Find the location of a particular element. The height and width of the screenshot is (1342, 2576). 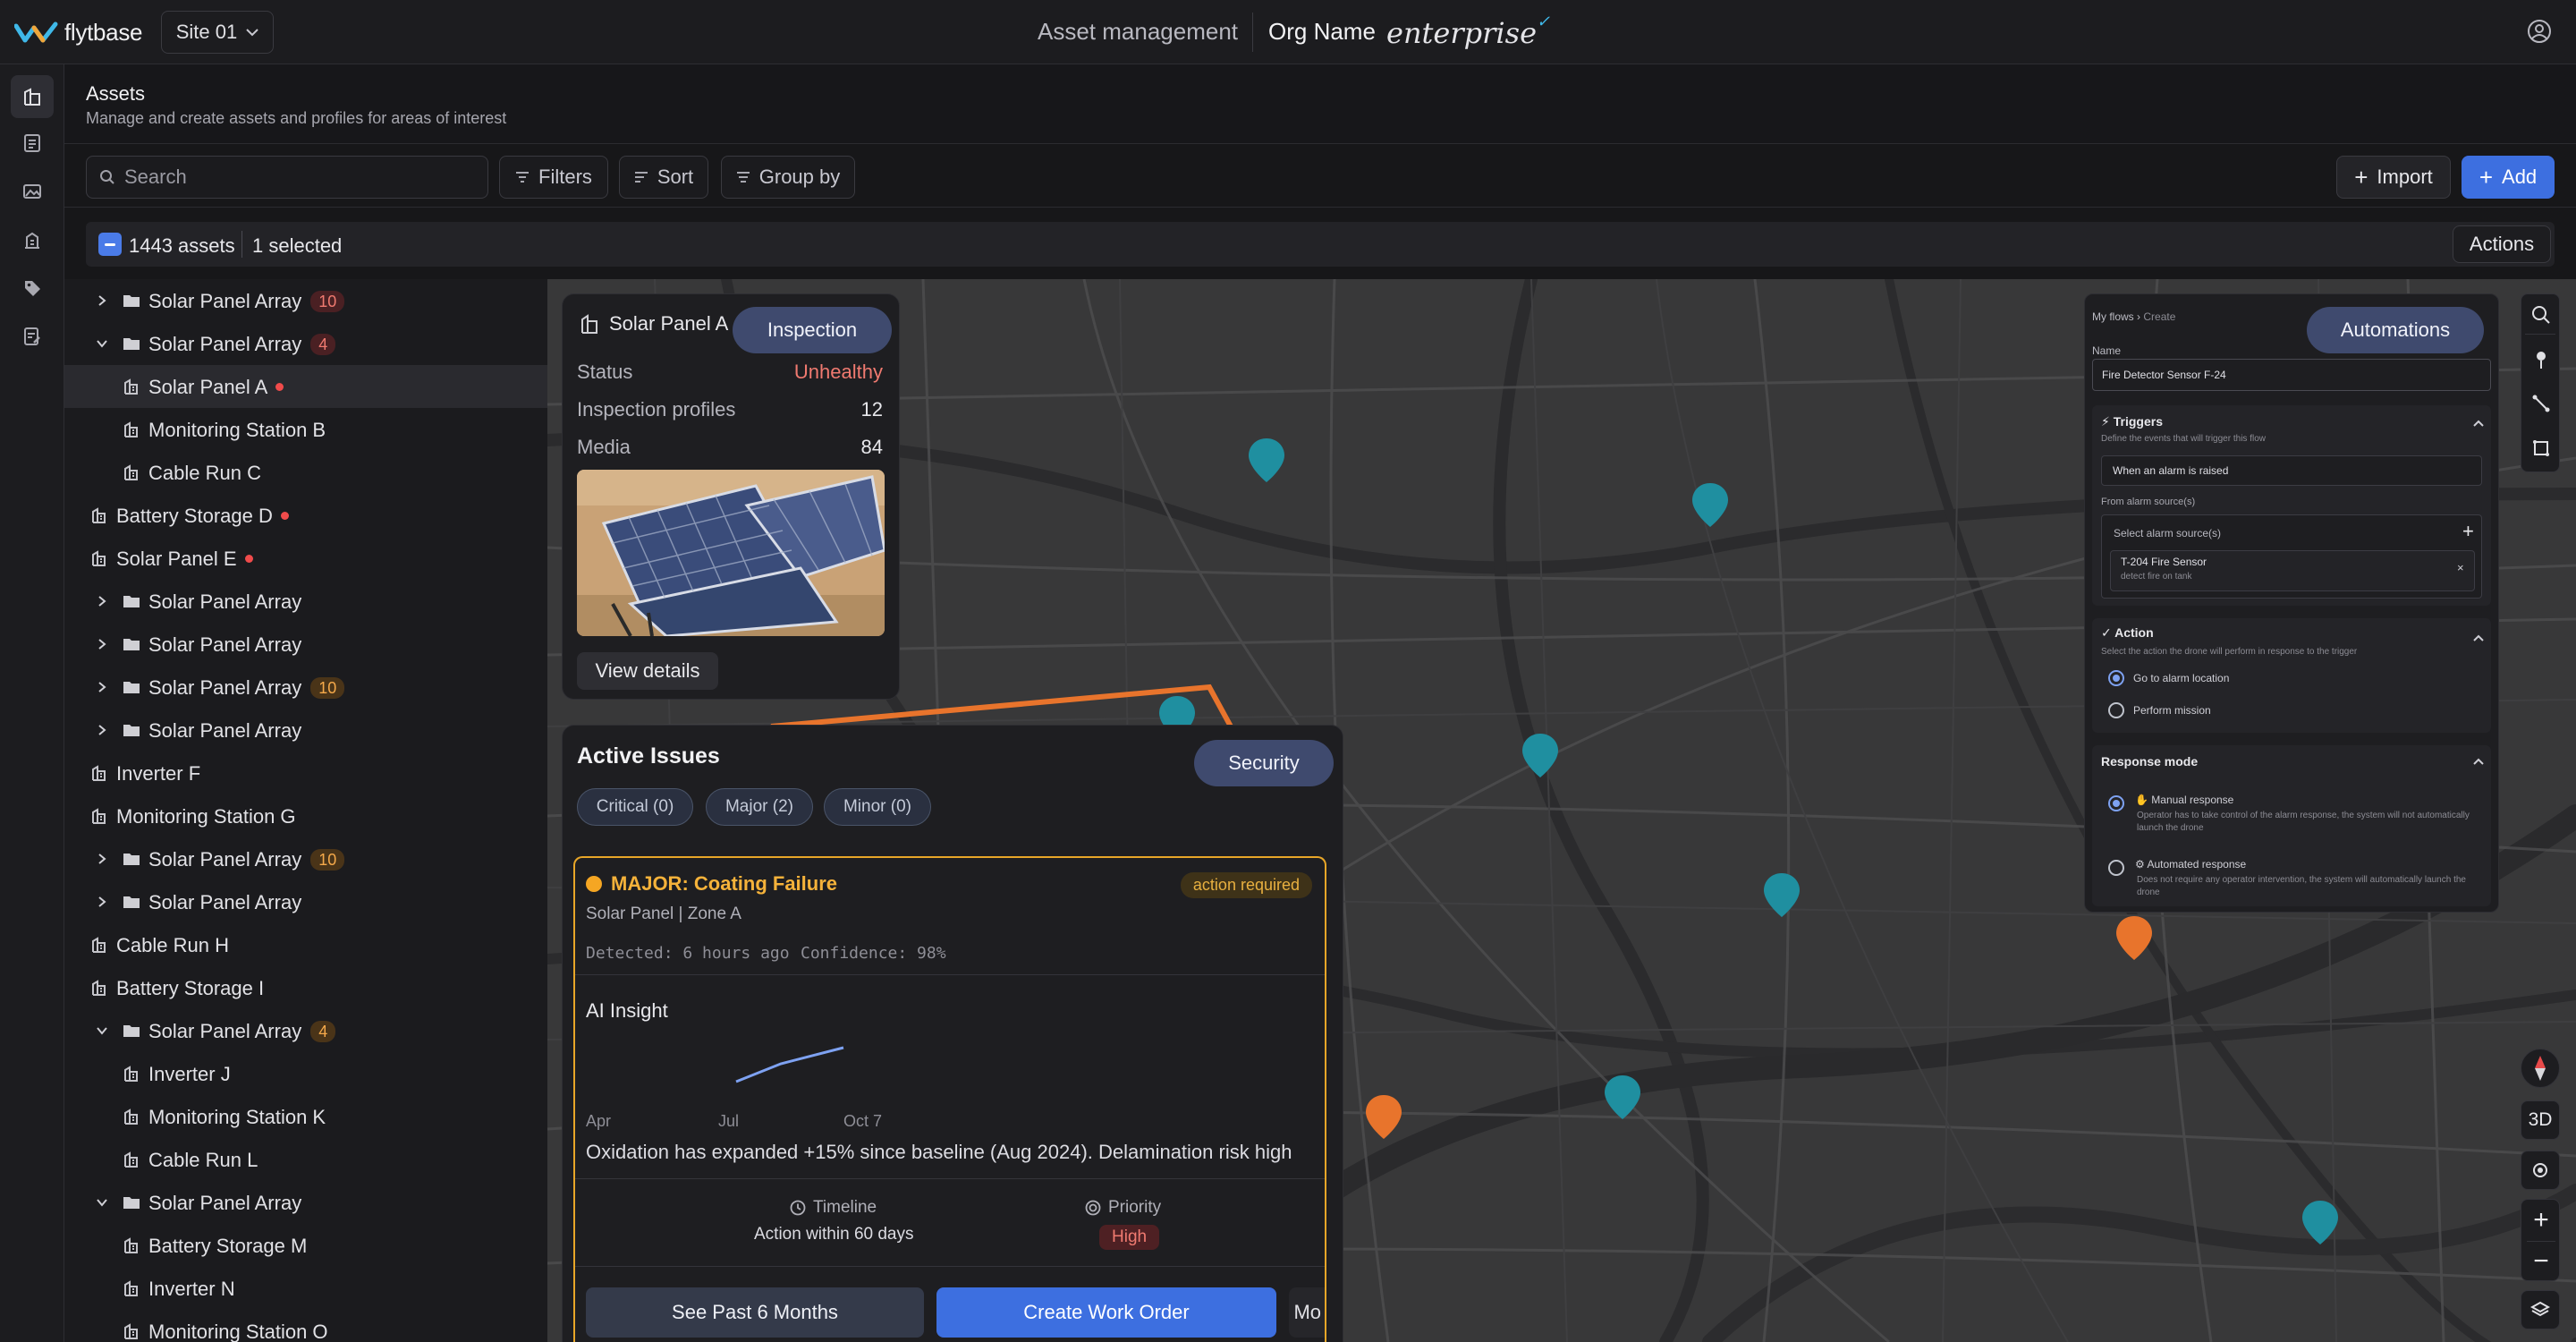

tree-row: Monitoring Station B is located at coordinates (305, 430).